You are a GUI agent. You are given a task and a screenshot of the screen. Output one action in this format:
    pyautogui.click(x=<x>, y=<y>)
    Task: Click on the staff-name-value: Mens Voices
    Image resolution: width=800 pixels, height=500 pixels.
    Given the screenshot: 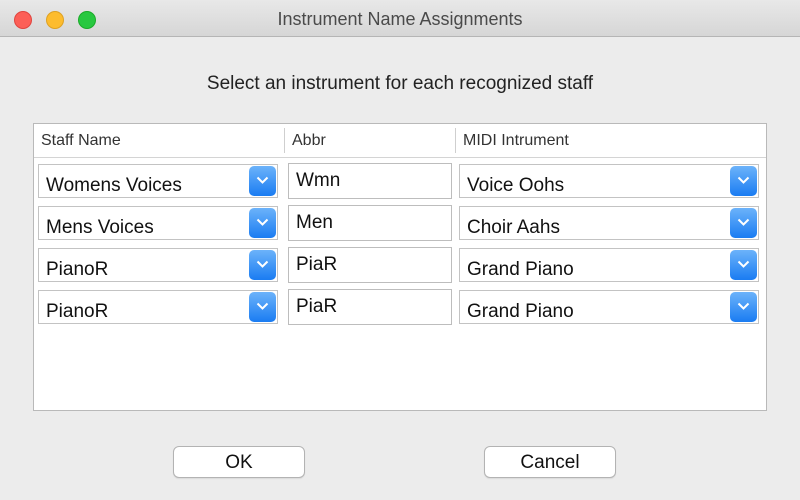 What is the action you would take?
    pyautogui.click(x=100, y=227)
    